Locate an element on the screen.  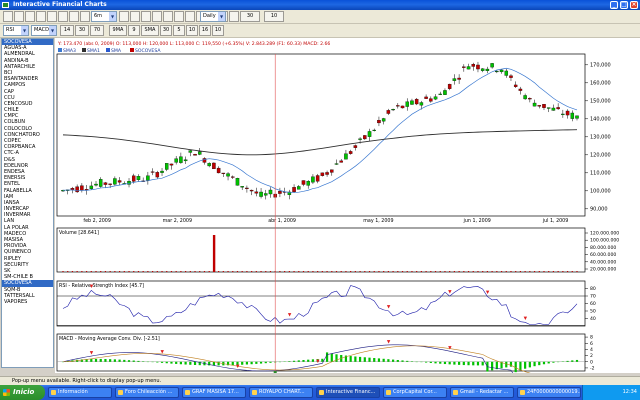
date-label: may 1, 2009 is located at coordinates (378, 221).